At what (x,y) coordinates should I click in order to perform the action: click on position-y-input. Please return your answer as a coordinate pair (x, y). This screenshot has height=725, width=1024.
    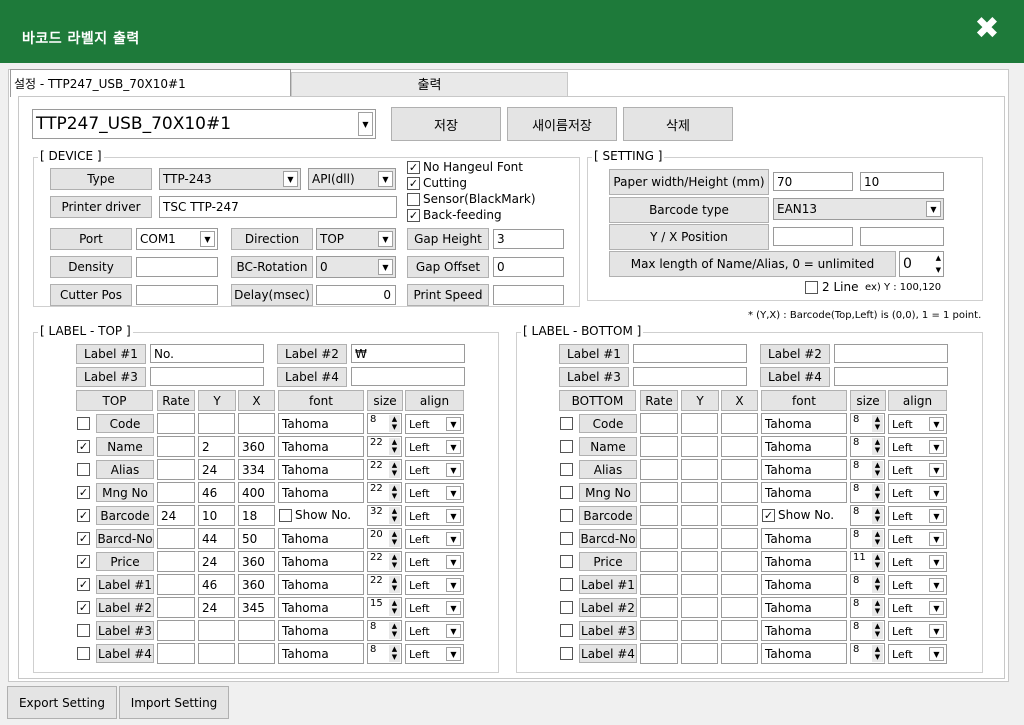
    Looking at the image, I should click on (813, 236).